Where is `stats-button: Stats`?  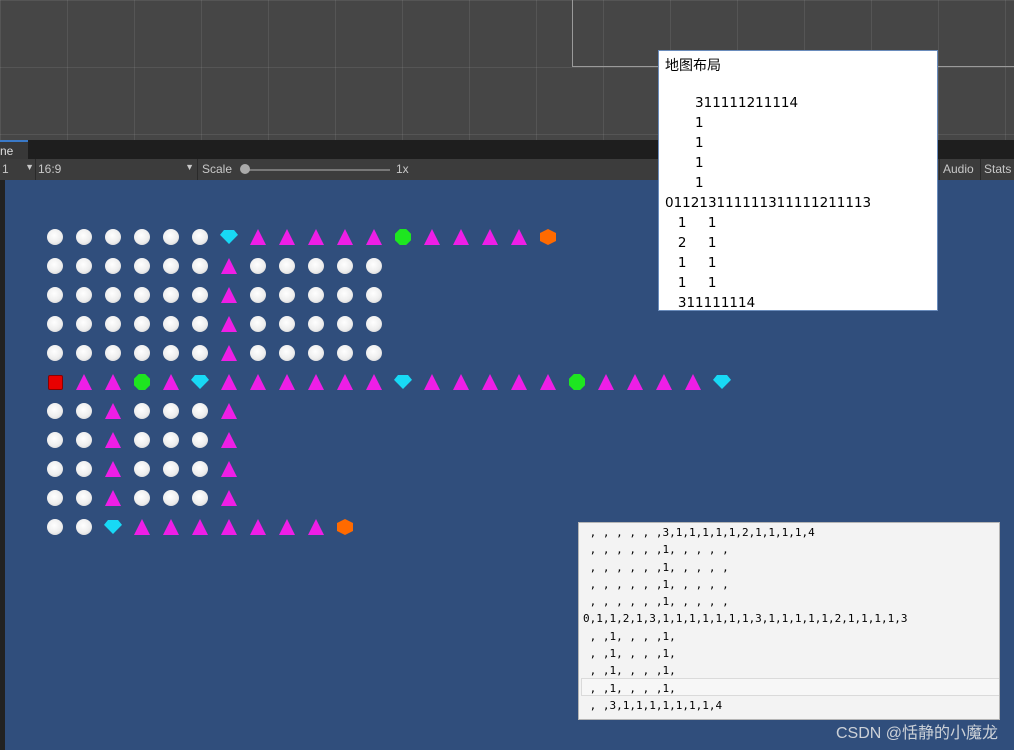
stats-button: Stats is located at coordinates (997, 169).